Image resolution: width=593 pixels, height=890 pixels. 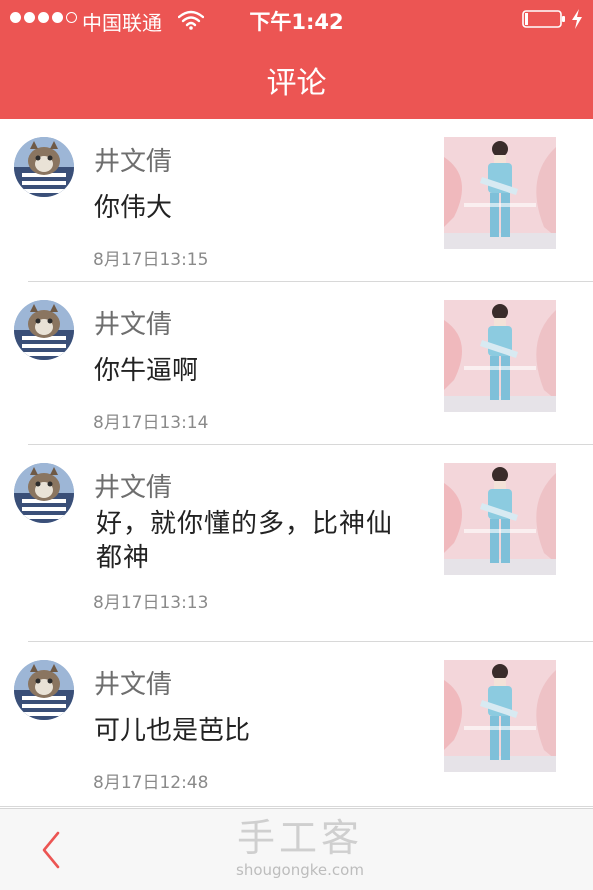 I want to click on comment-timestamp: 8月17日13:14, so click(x=151, y=423).